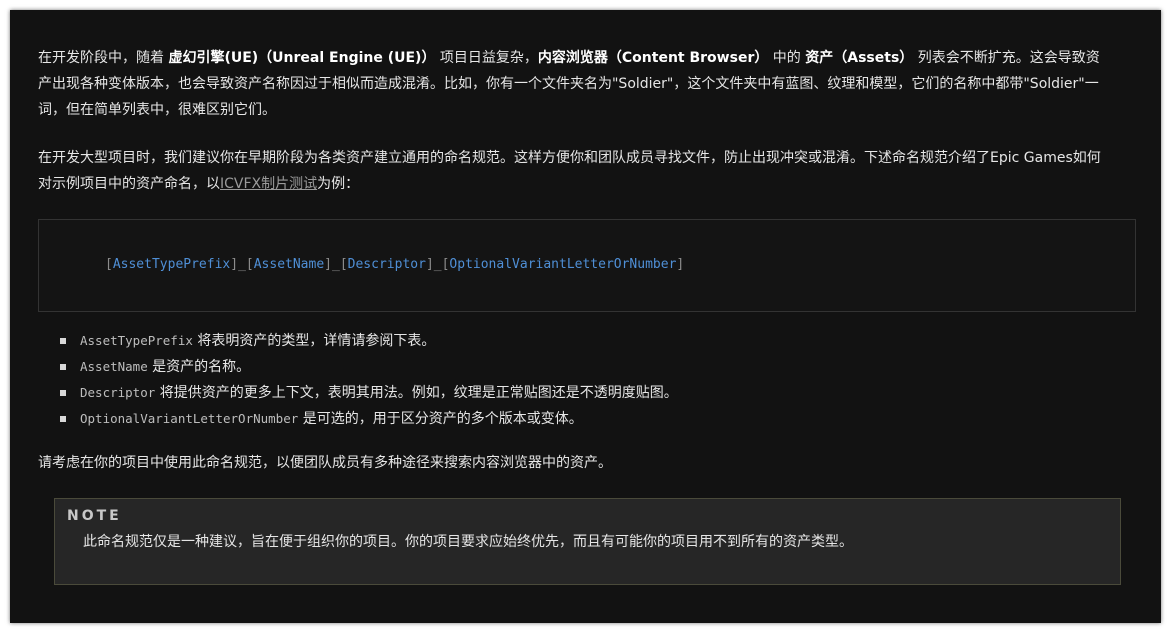 This screenshot has height=633, width=1171. I want to click on list-item-text: 是资产的名称。, so click(199, 367).